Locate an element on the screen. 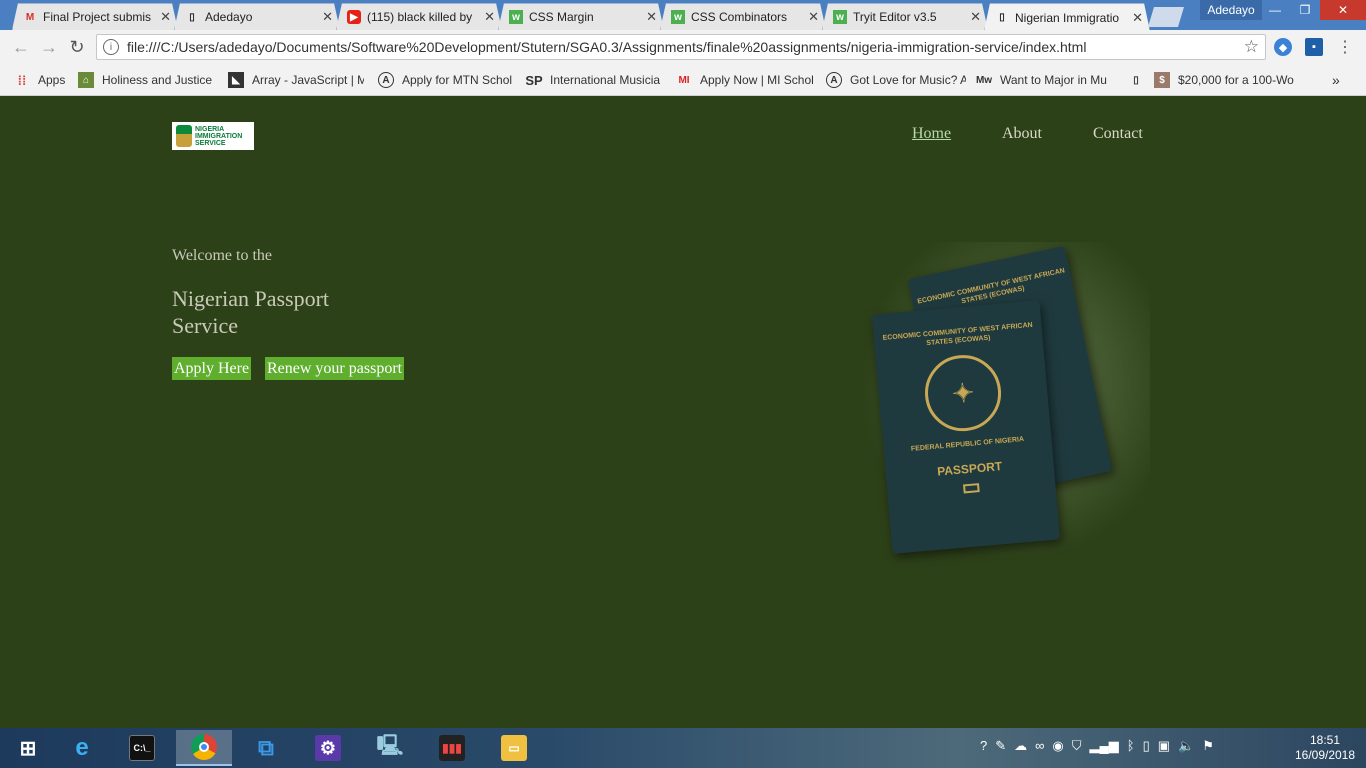 This screenshot has height=768, width=1366. internet-explorer-button: e is located at coordinates (82, 748).